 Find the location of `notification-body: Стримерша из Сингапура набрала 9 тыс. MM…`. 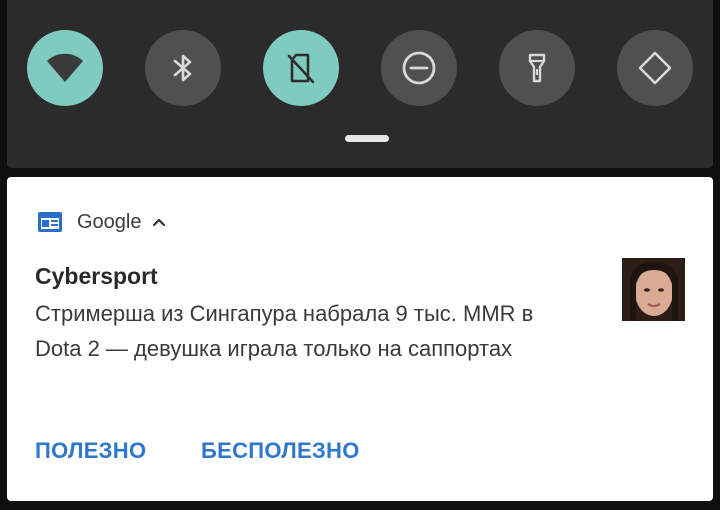

notification-body: Стримерша из Сингапура набрала 9 тыс. MM… is located at coordinates (284, 331).